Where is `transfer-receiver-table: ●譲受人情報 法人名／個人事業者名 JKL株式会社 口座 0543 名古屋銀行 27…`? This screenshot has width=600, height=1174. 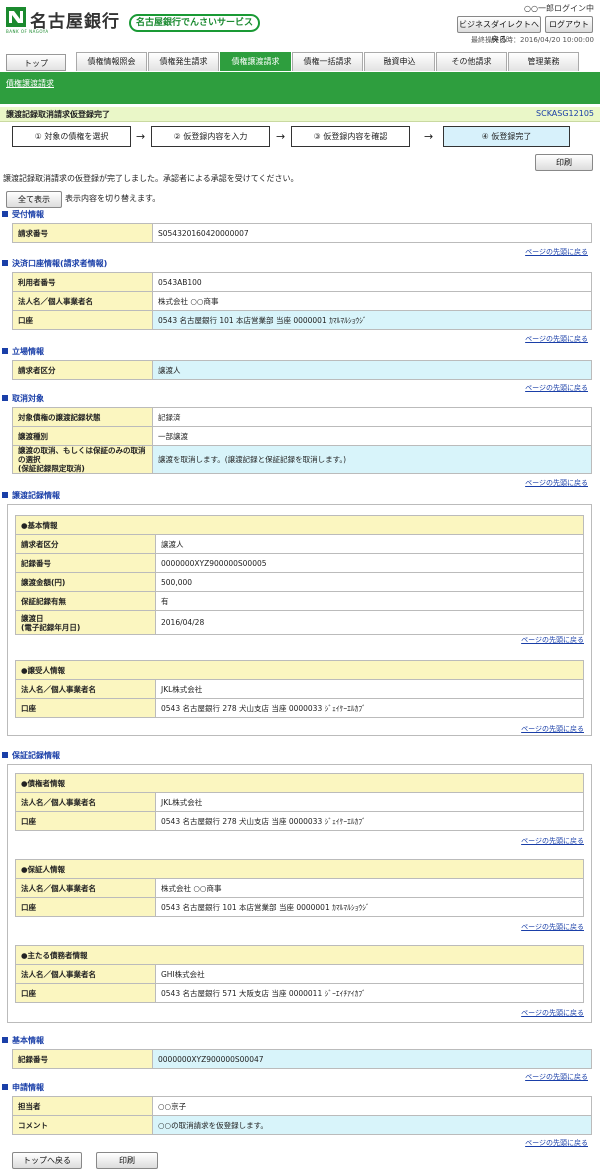
transfer-receiver-table: ●譲受人情報 法人名／個人事業者名 JKL株式会社 口座 0543 名古屋銀行 27… is located at coordinates (299, 689).